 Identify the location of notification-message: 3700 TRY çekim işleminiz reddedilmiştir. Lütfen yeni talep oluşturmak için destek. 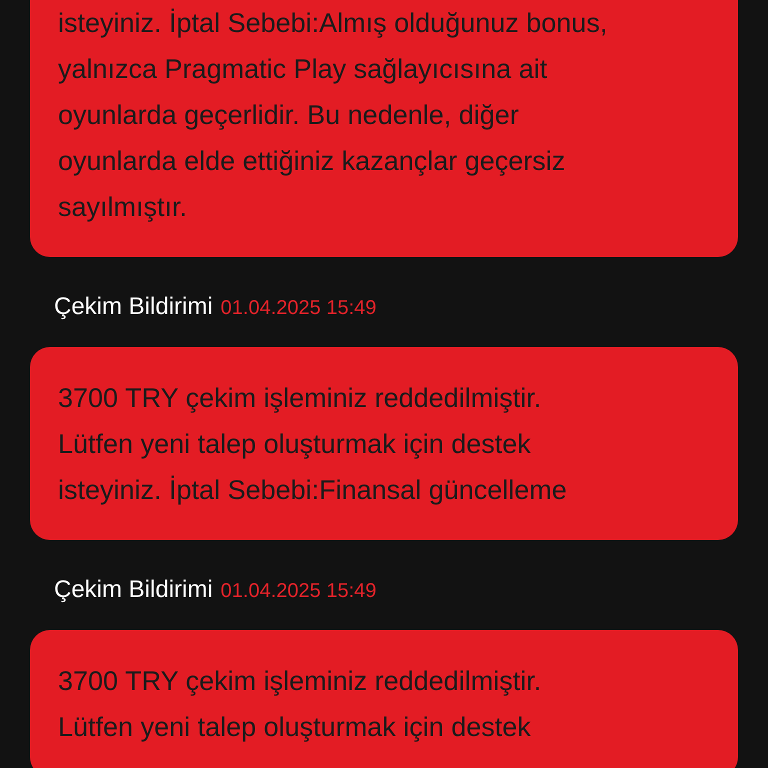
(300, 704).